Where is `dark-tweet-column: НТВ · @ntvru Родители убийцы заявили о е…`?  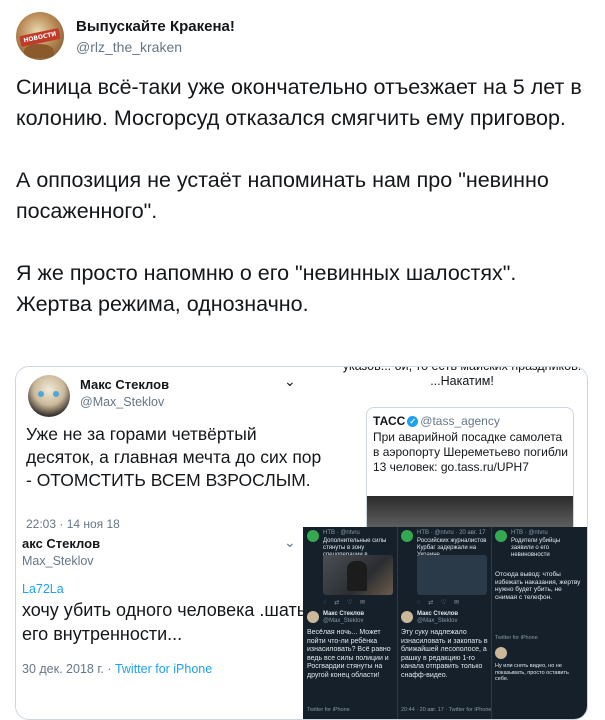
dark-tweet-column: НТВ · @ntvru Родители убийцы заявили о е… is located at coordinates (539, 623).